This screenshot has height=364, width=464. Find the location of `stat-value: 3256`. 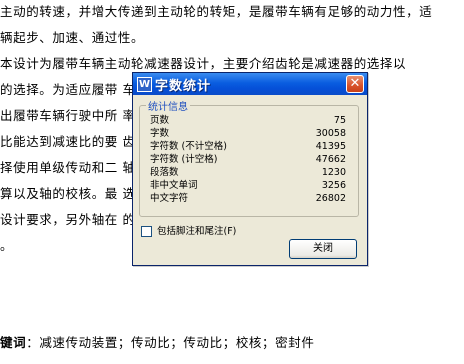

stat-value: 3256 is located at coordinates (333, 185).